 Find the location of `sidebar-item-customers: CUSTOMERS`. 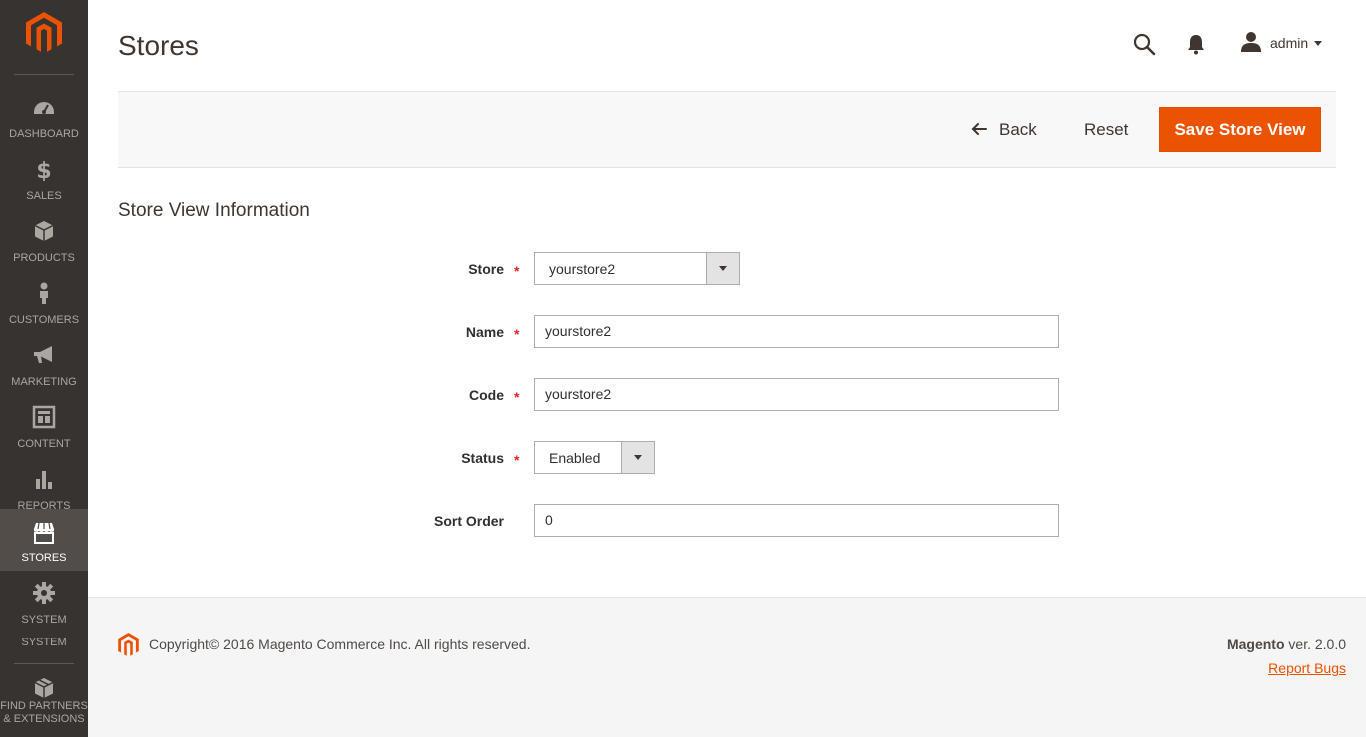

sidebar-item-customers: CUSTOMERS is located at coordinates (44, 302).